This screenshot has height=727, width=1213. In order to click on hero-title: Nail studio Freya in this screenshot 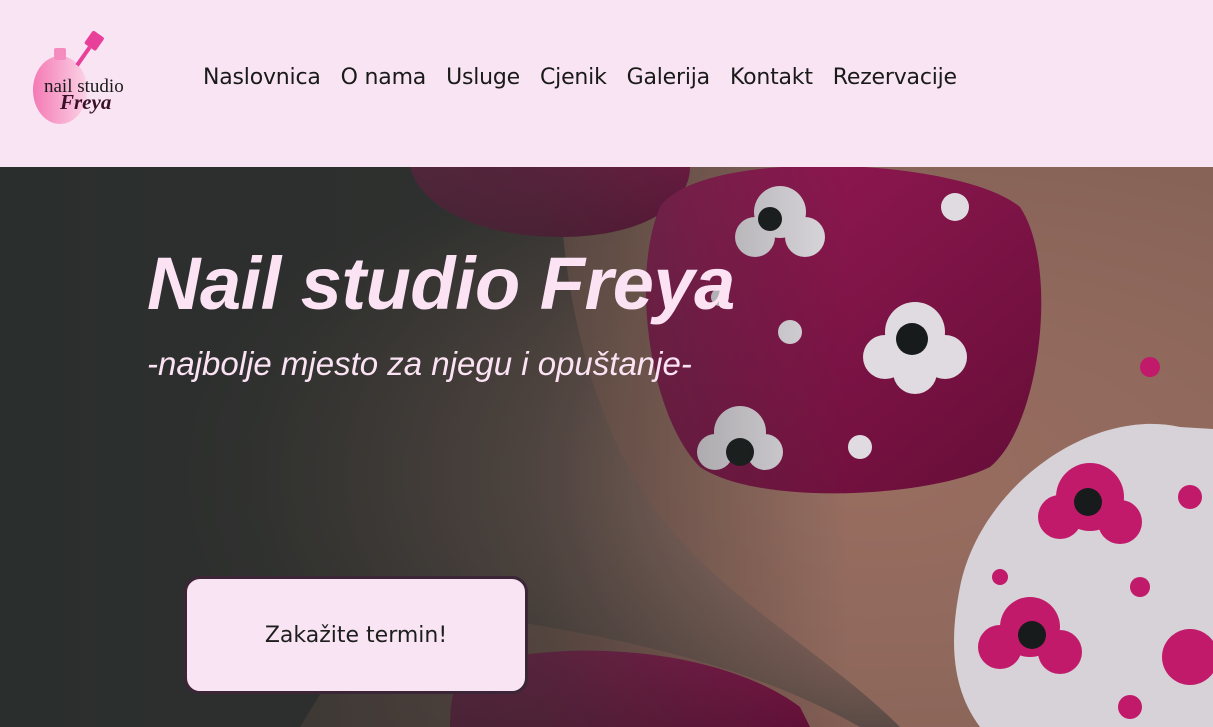, I will do `click(441, 283)`.